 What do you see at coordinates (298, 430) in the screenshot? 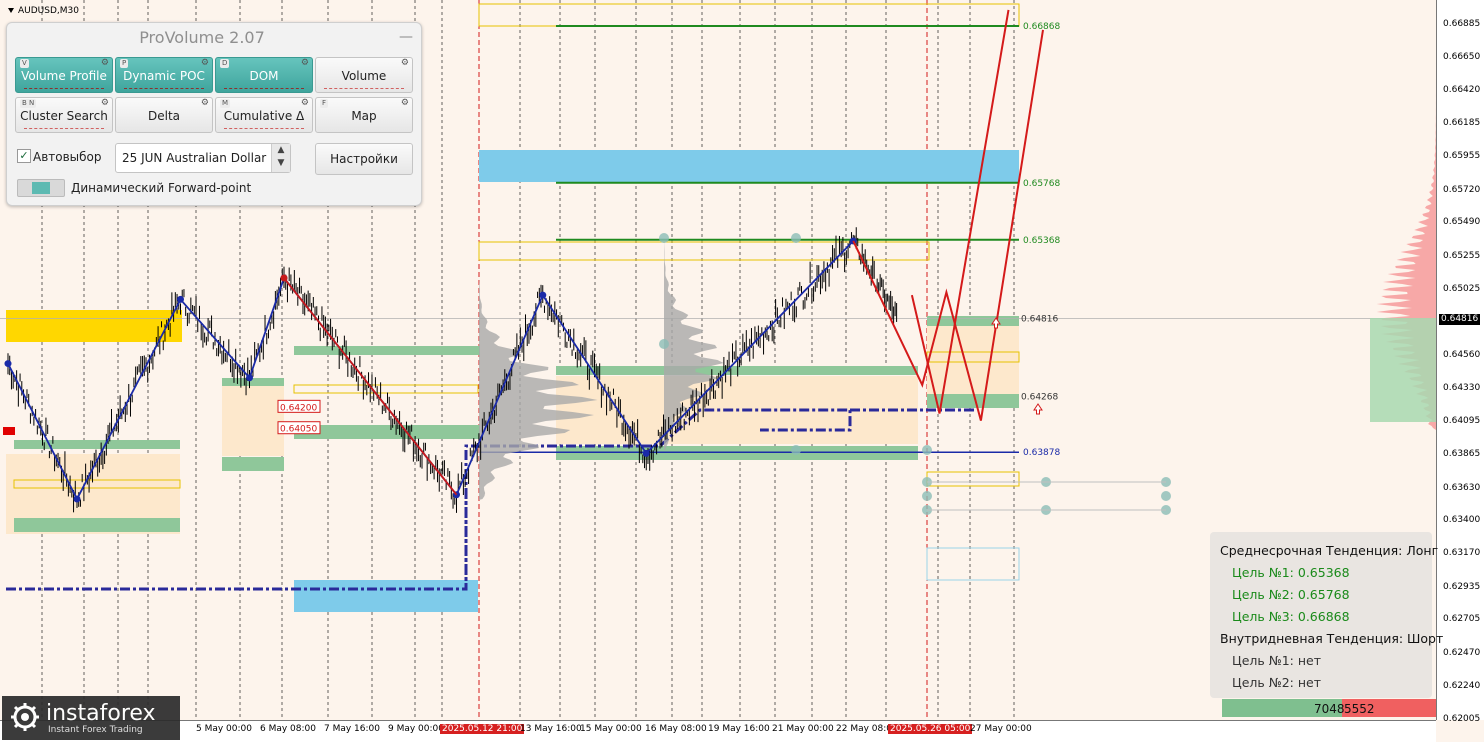
I see `price-box-label: 0.64050` at bounding box center [298, 430].